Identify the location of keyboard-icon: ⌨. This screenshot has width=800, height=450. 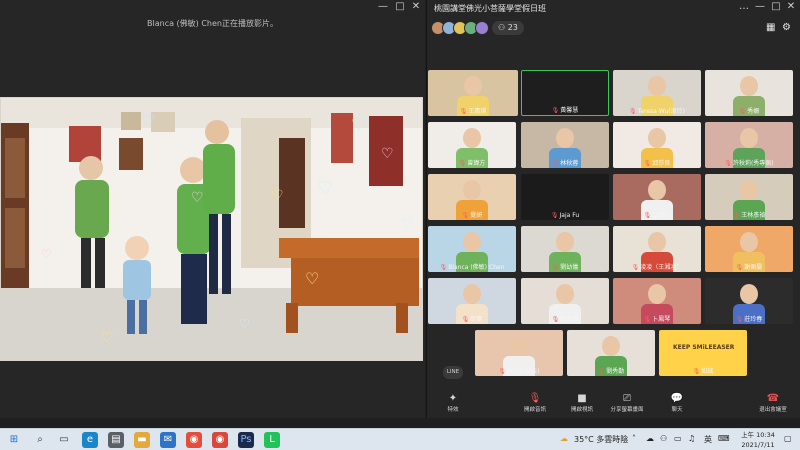
(724, 438).